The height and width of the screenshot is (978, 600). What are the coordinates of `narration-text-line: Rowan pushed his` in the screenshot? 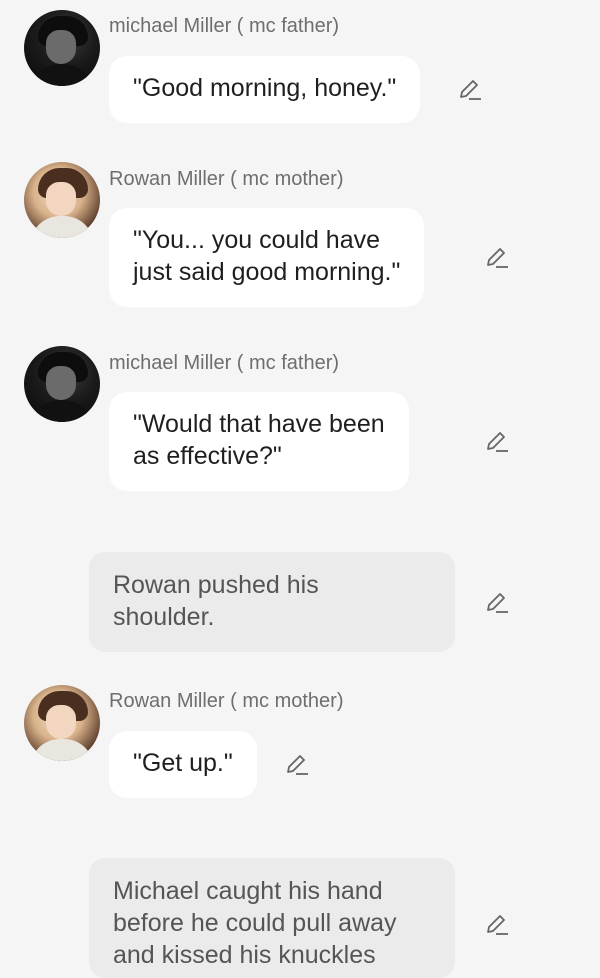 It's located at (216, 585).